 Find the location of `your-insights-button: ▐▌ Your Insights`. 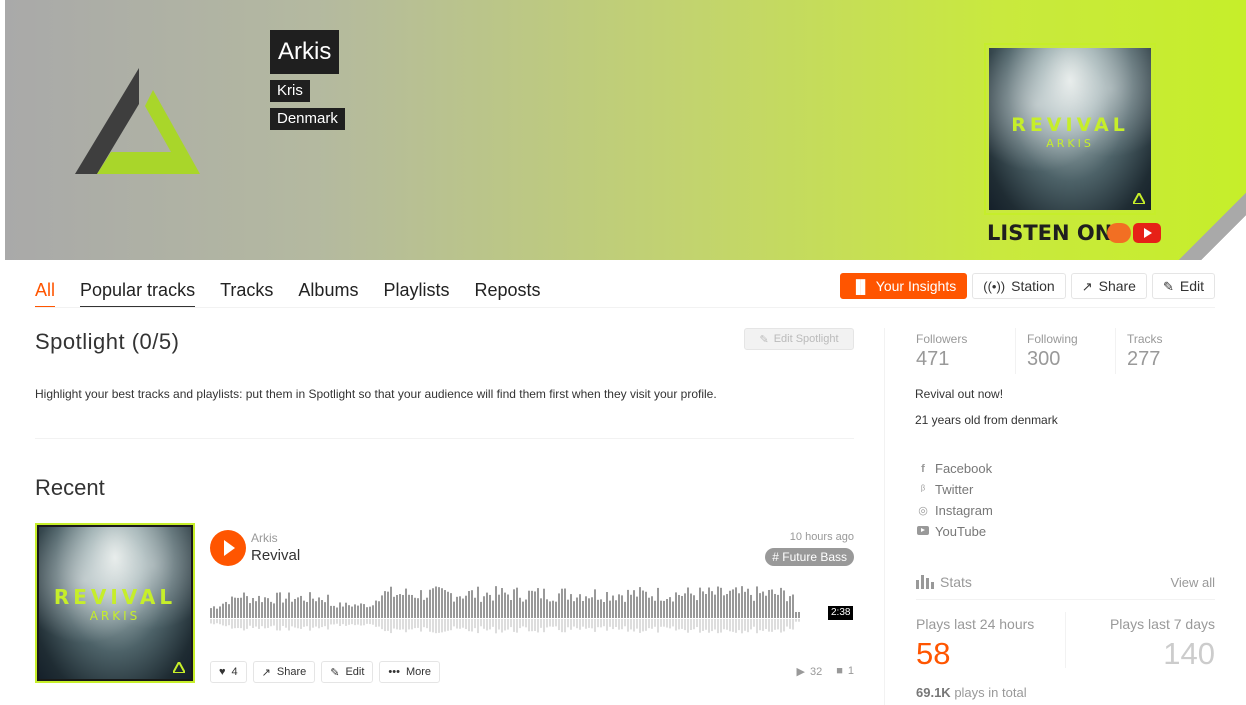

your-insights-button: ▐▌ Your Insights is located at coordinates (904, 286).